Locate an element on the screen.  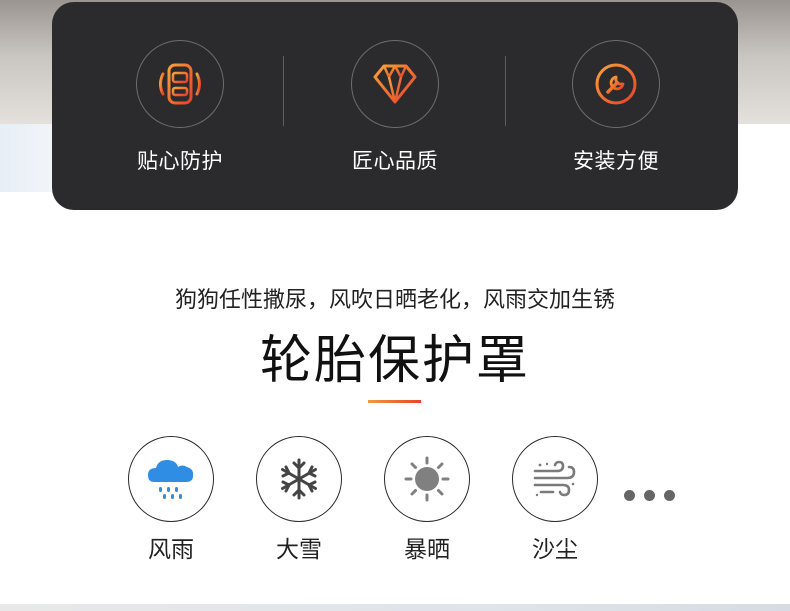
title-underline is located at coordinates (394, 401).